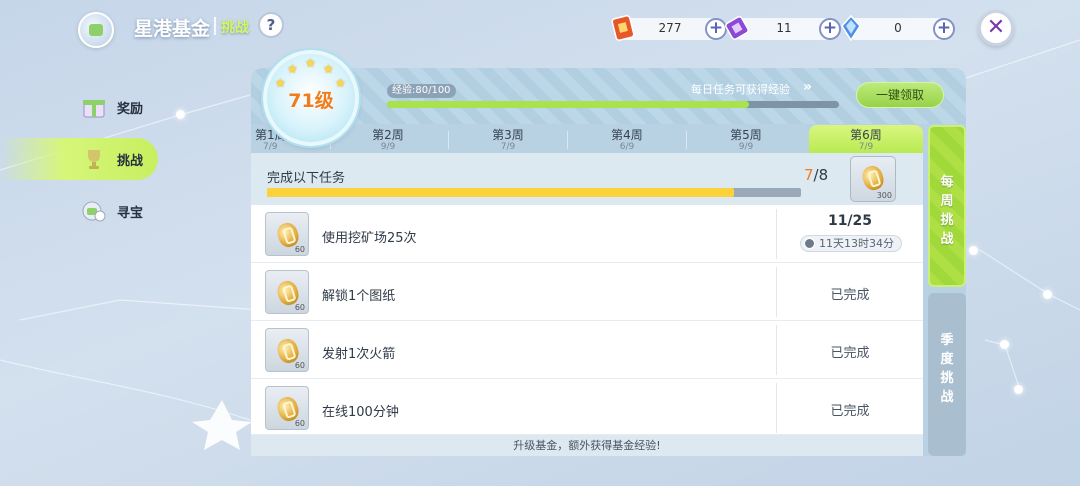  What do you see at coordinates (508, 135) in the screenshot?
I see `tab-label: 第3周` at bounding box center [508, 135].